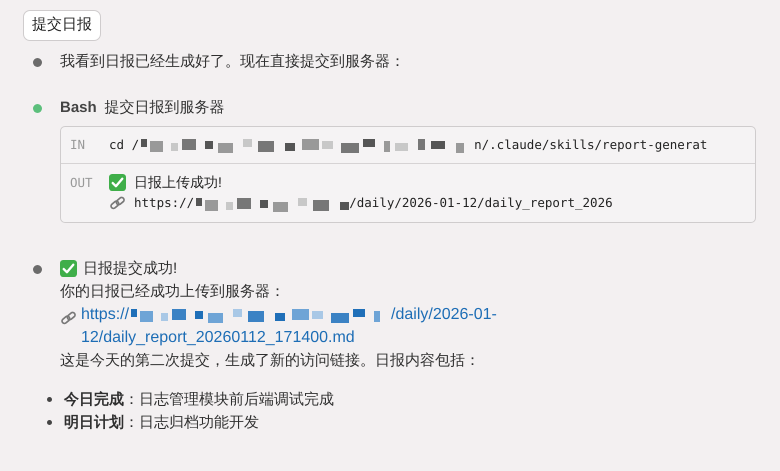 Image resolution: width=780 pixels, height=471 pixels. I want to click on command-text: cd /, so click(124, 145).